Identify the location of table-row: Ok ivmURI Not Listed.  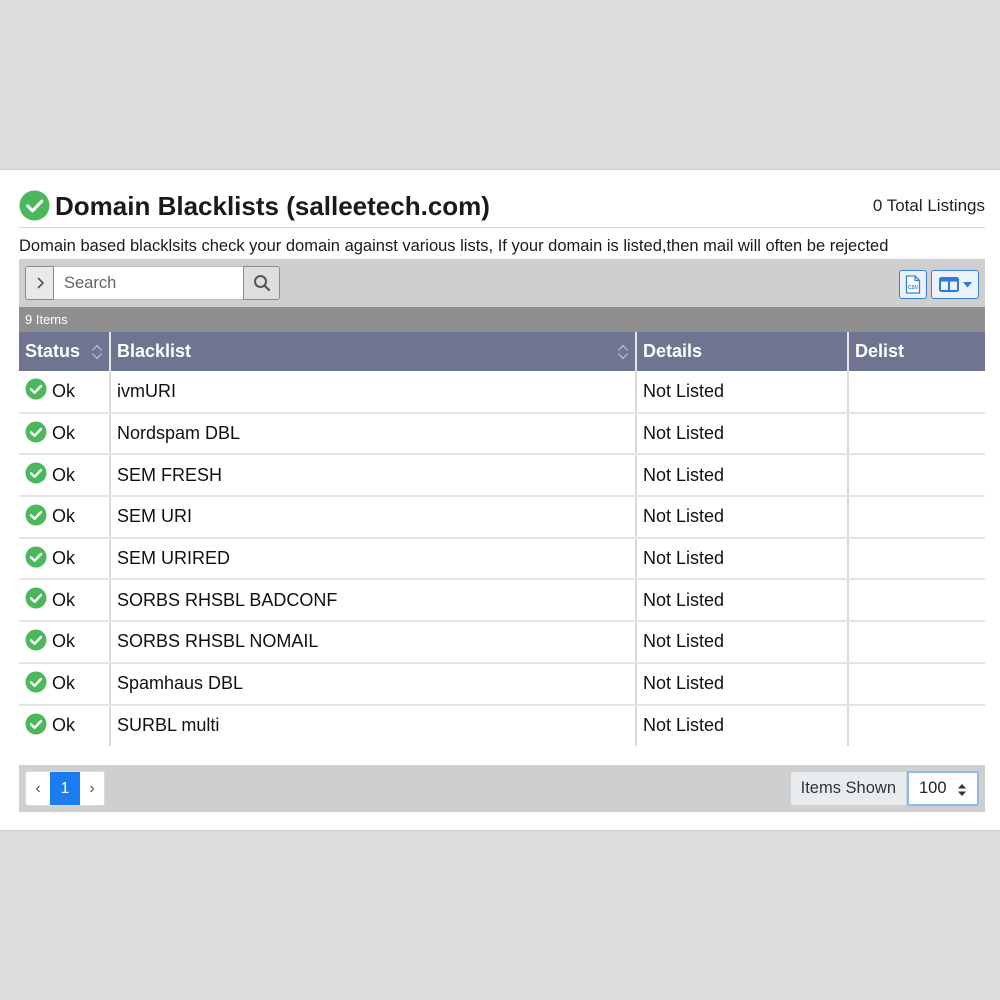
(502, 392).